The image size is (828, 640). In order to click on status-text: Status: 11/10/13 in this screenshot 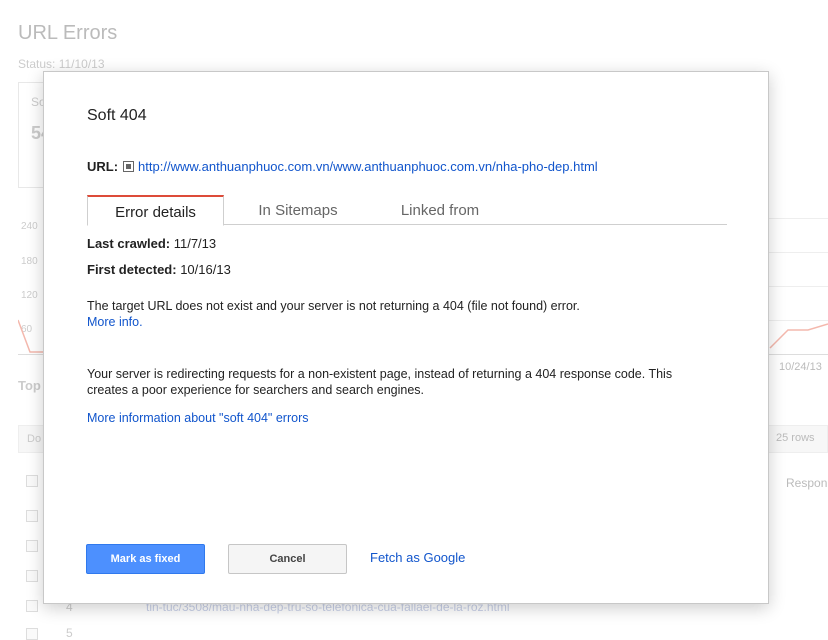, I will do `click(61, 64)`.